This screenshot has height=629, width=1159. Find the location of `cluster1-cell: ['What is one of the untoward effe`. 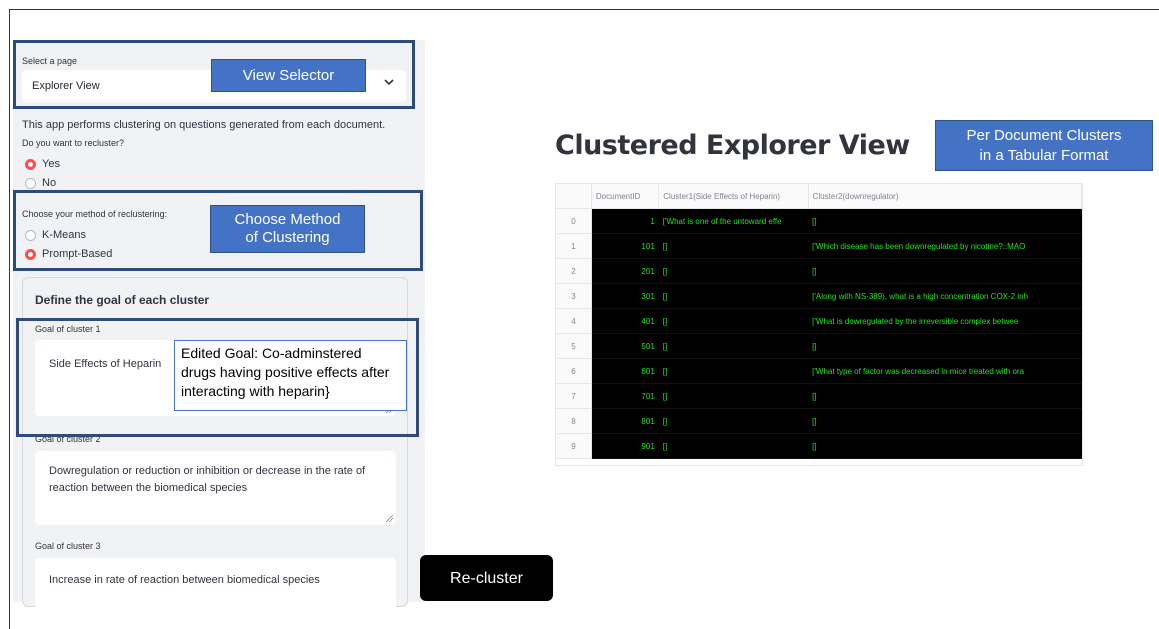

cluster1-cell: ['What is one of the untoward effe is located at coordinates (733, 221).